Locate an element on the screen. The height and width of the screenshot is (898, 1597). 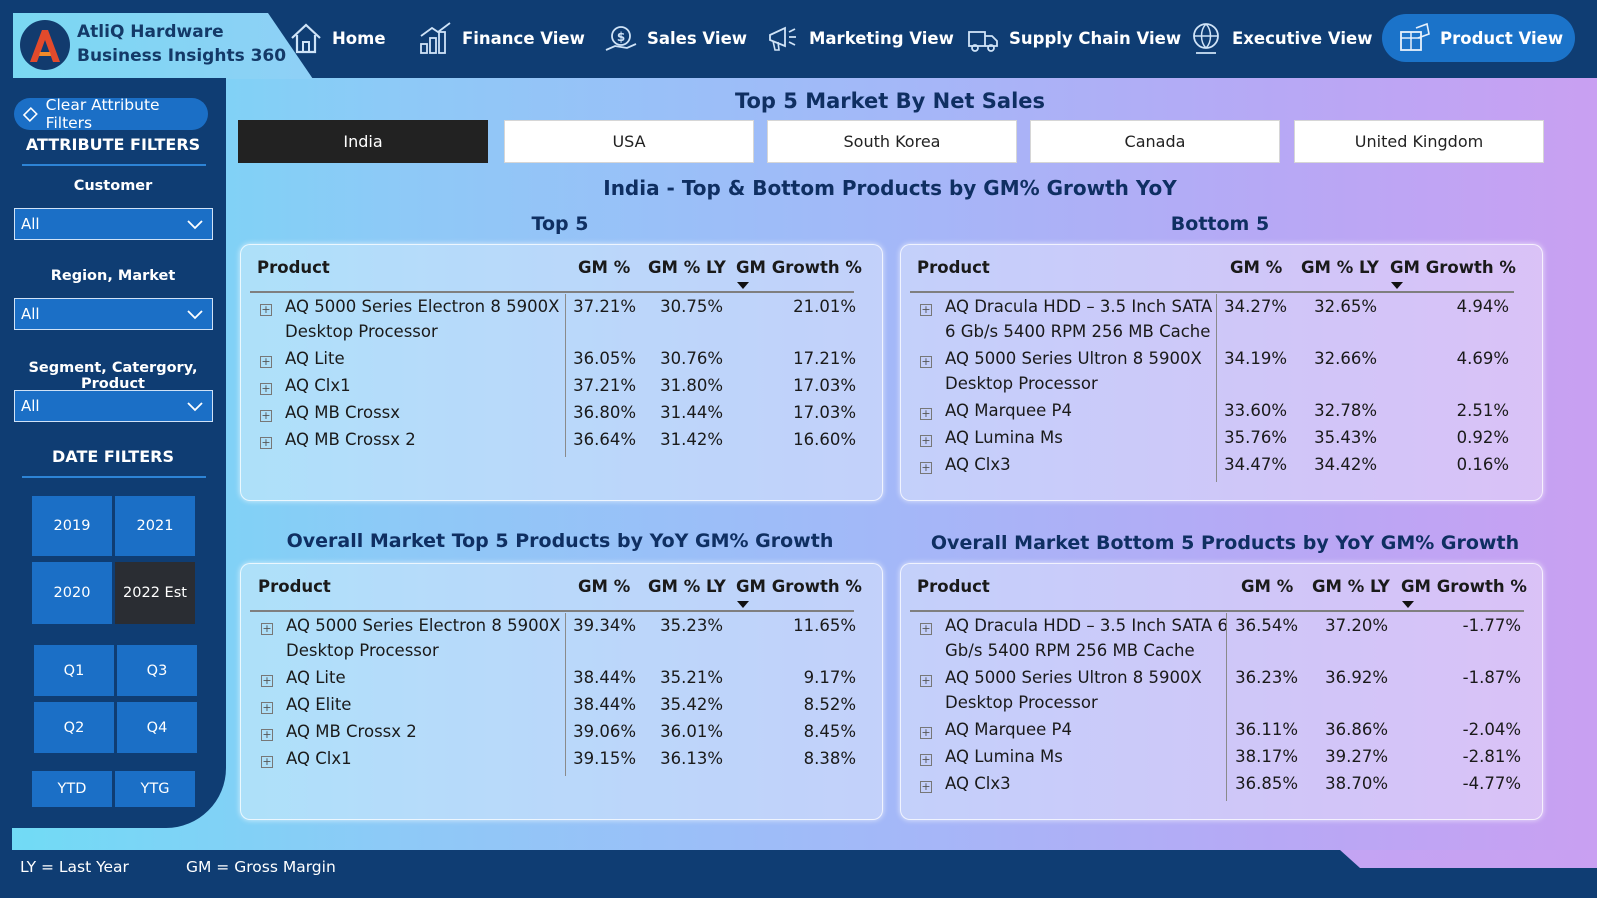
customer-dropdown: All is located at coordinates (113, 224).